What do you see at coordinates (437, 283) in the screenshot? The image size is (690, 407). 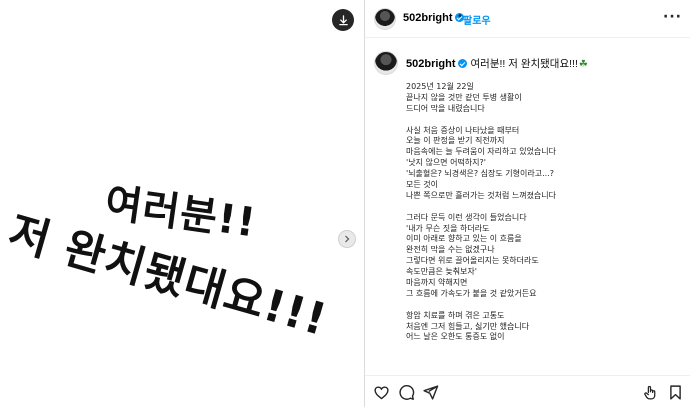 I see `caption-line: 마음까지 약해지면` at bounding box center [437, 283].